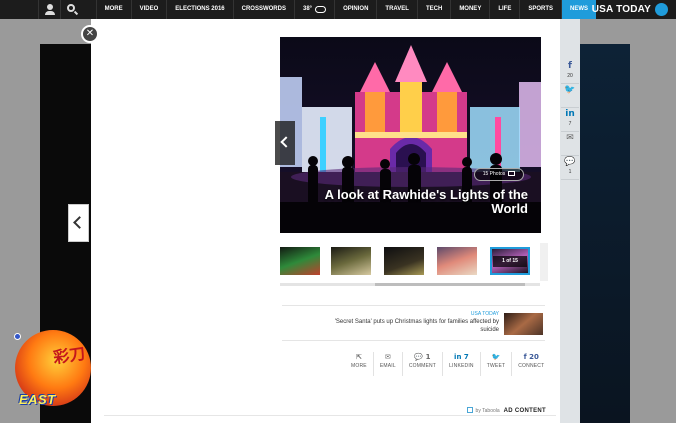 The height and width of the screenshot is (423, 676). I want to click on nav-news: NEWS, so click(578, 9).